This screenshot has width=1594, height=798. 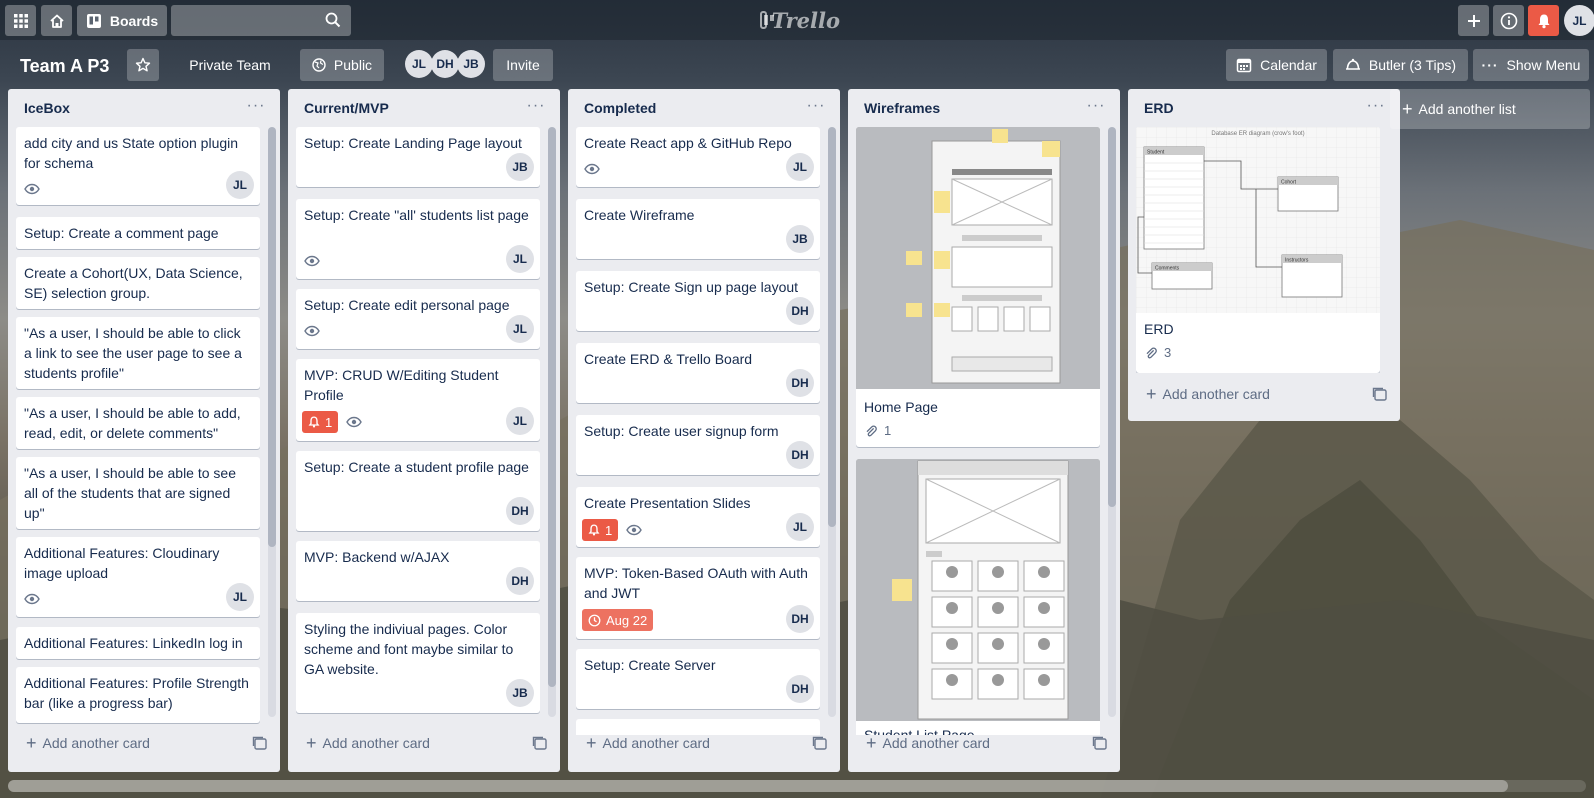 What do you see at coordinates (902, 108) in the screenshot?
I see `list-title: Wireframes` at bounding box center [902, 108].